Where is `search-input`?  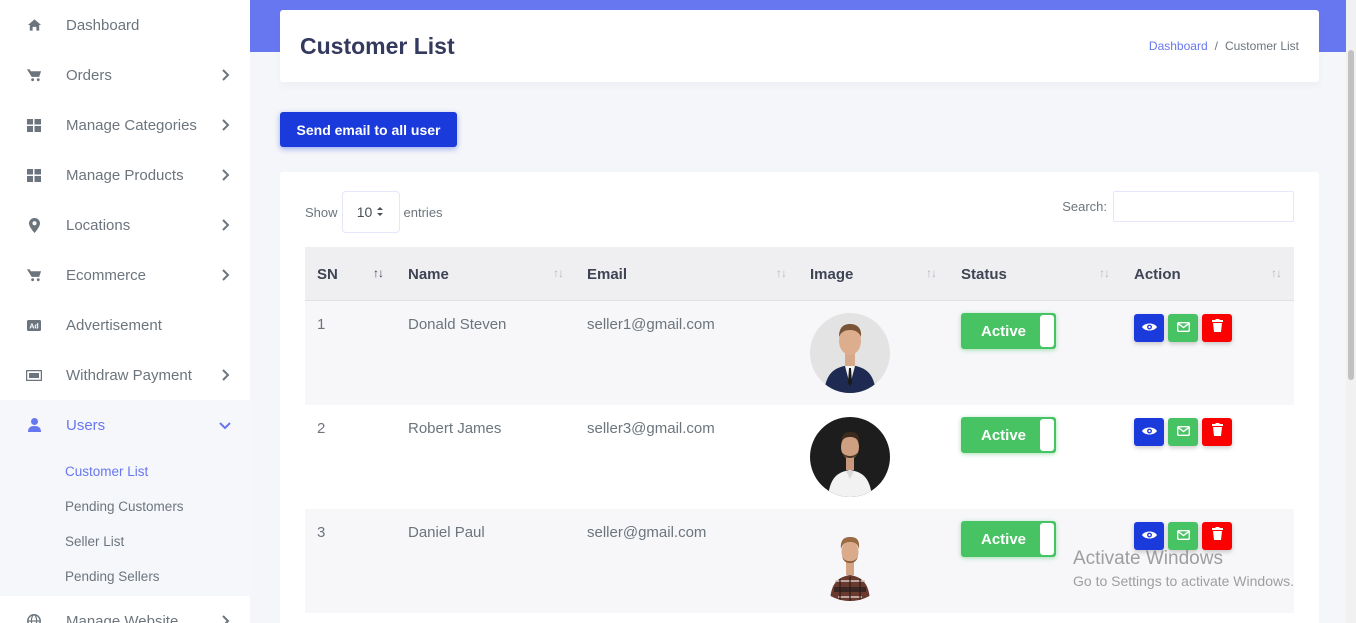
search-input is located at coordinates (1203, 206).